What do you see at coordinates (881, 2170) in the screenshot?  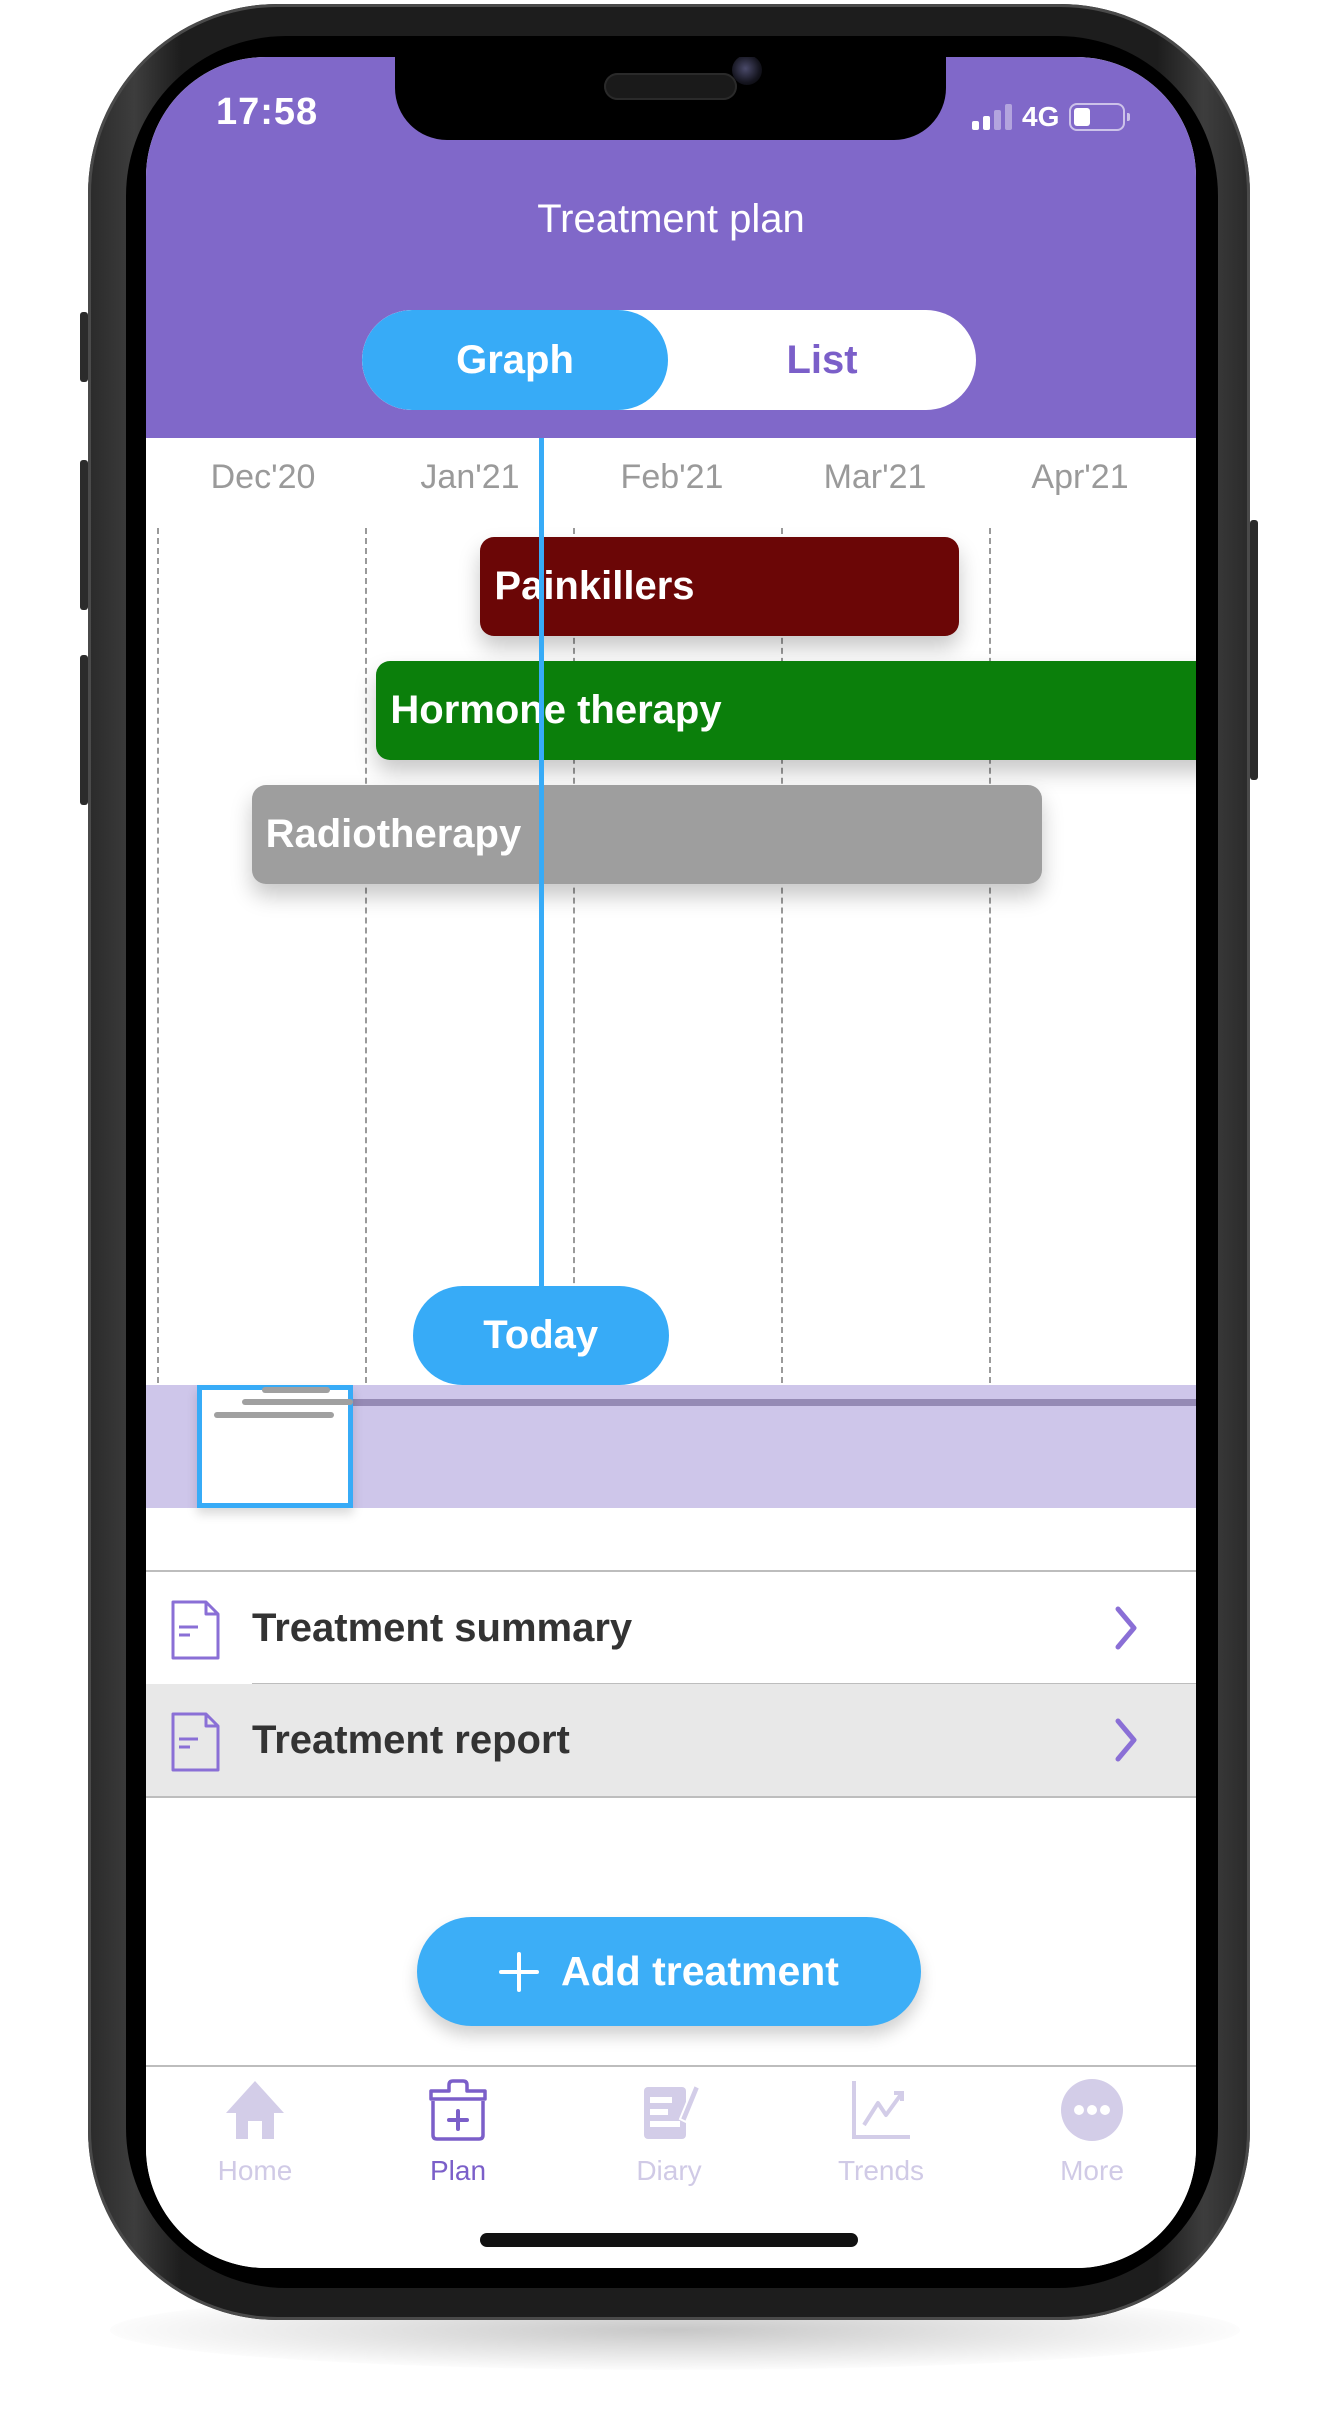 I see `tab-label: Trends` at bounding box center [881, 2170].